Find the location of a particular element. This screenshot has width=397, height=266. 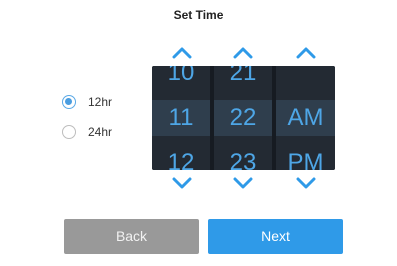

radio-24hr-label: 24hr is located at coordinates (100, 132).